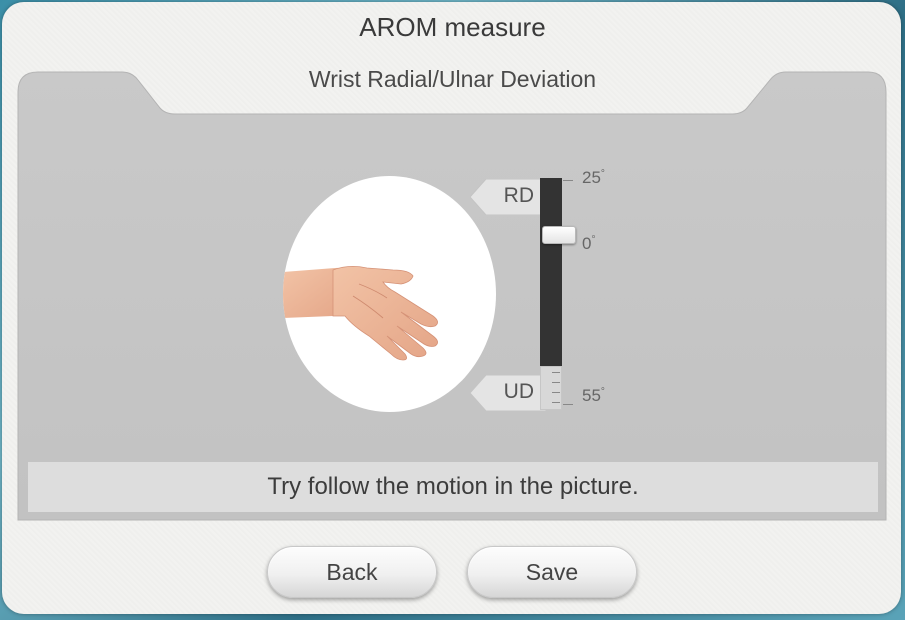 Image resolution: width=905 pixels, height=620 pixels. I want to click on gauge-indicator-handle, so click(559, 235).